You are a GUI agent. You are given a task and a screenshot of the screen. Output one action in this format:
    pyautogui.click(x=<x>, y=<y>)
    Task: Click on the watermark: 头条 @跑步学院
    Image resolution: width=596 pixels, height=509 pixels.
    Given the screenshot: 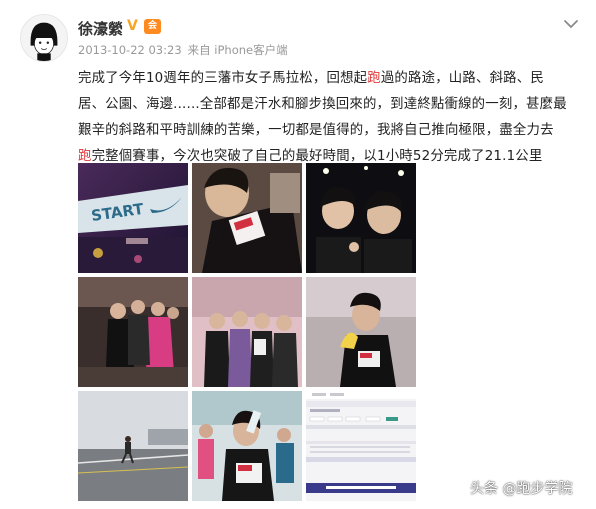 What is the action you would take?
    pyautogui.click(x=521, y=489)
    